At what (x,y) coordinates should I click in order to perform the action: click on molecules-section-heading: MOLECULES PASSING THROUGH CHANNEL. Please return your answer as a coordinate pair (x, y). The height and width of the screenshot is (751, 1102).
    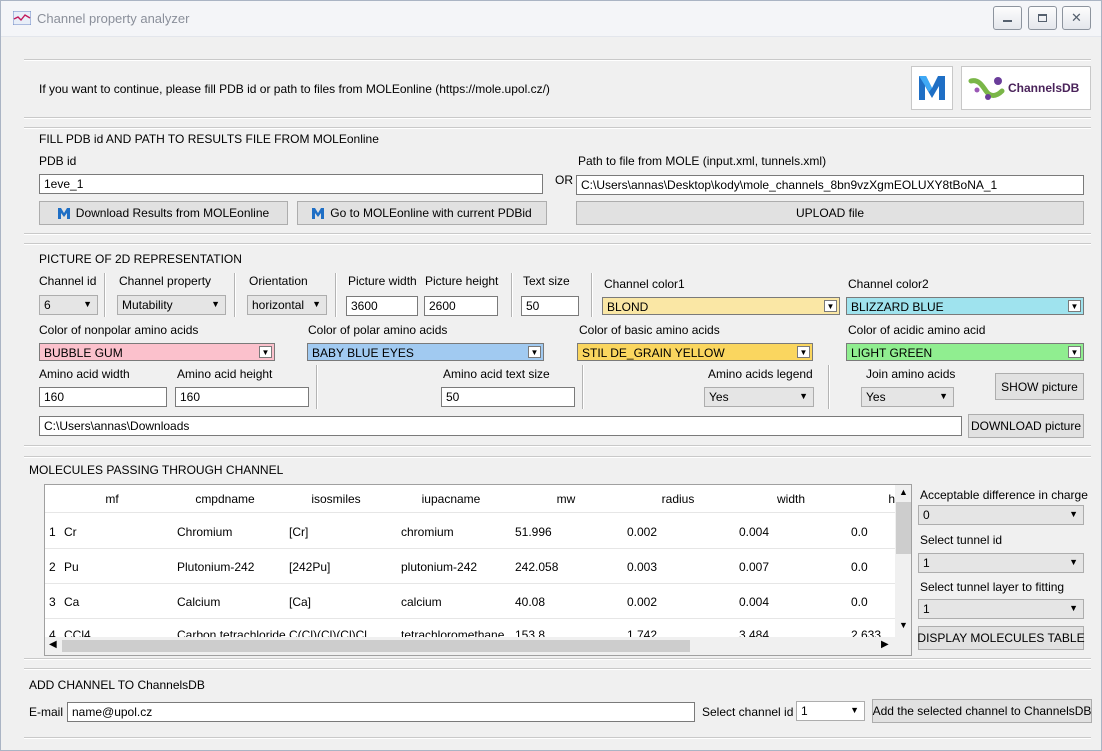
    Looking at the image, I should click on (156, 470).